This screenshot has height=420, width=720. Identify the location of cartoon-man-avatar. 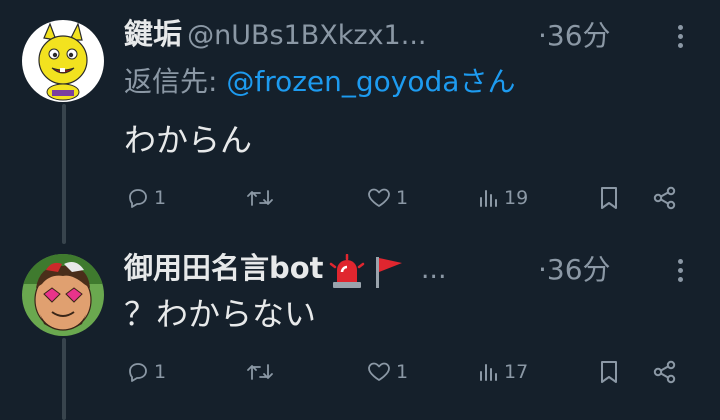
(63, 295).